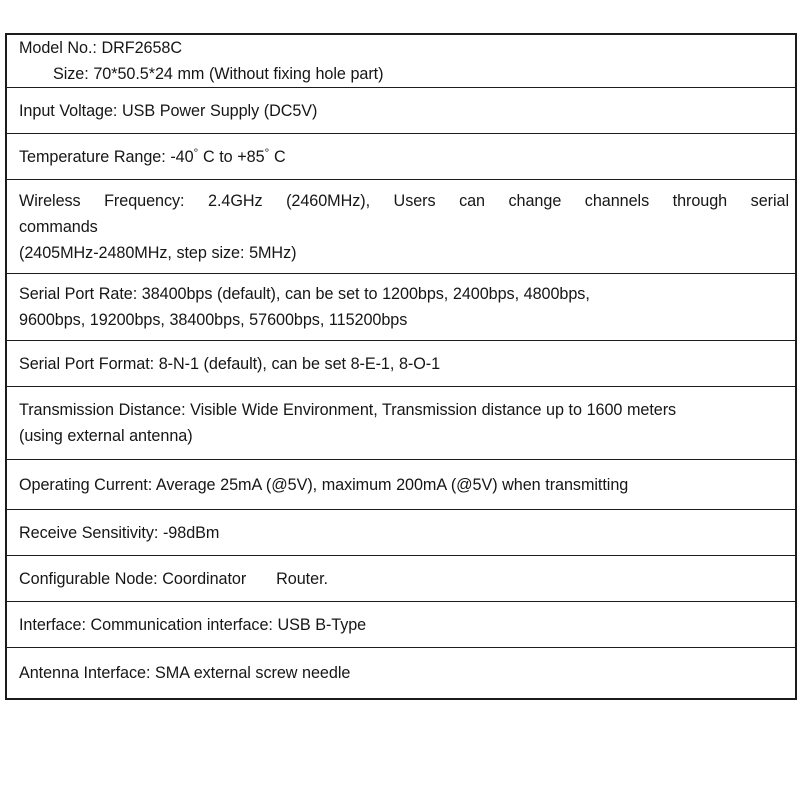 This screenshot has width=800, height=800. I want to click on table-row: Input Voltage: USB Power Supply (DC5V), so click(401, 111).